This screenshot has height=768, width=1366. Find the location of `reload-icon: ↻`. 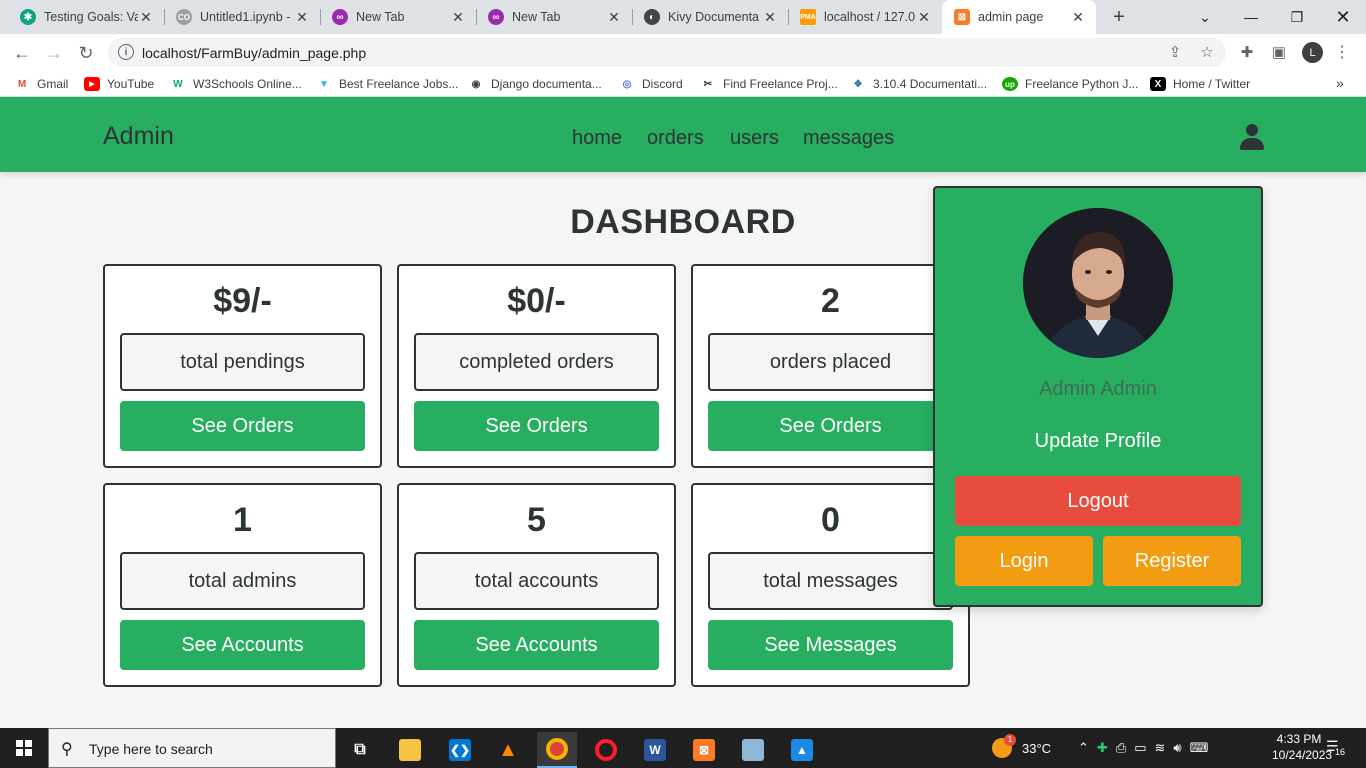

reload-icon: ↻ is located at coordinates (86, 53).